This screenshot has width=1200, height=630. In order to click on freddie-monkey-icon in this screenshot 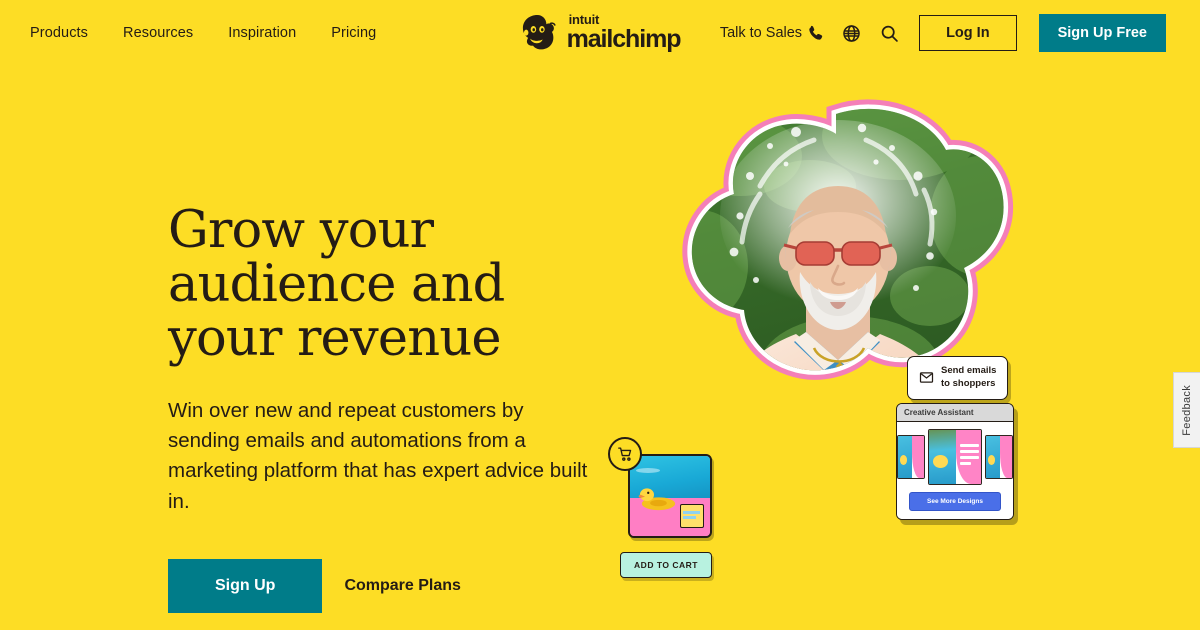, I will do `click(539, 32)`.